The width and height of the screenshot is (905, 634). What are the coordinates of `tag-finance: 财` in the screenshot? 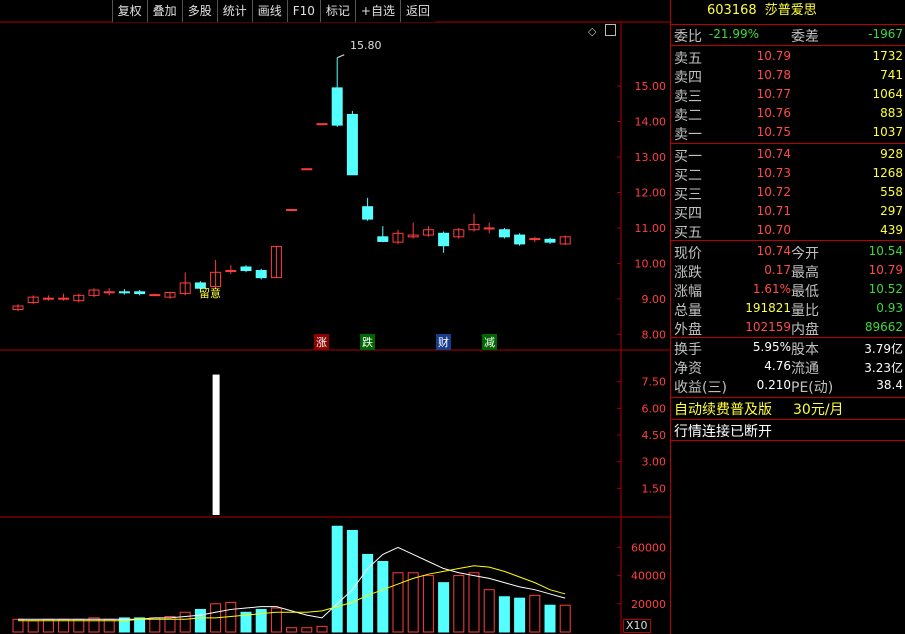 It's located at (443, 342).